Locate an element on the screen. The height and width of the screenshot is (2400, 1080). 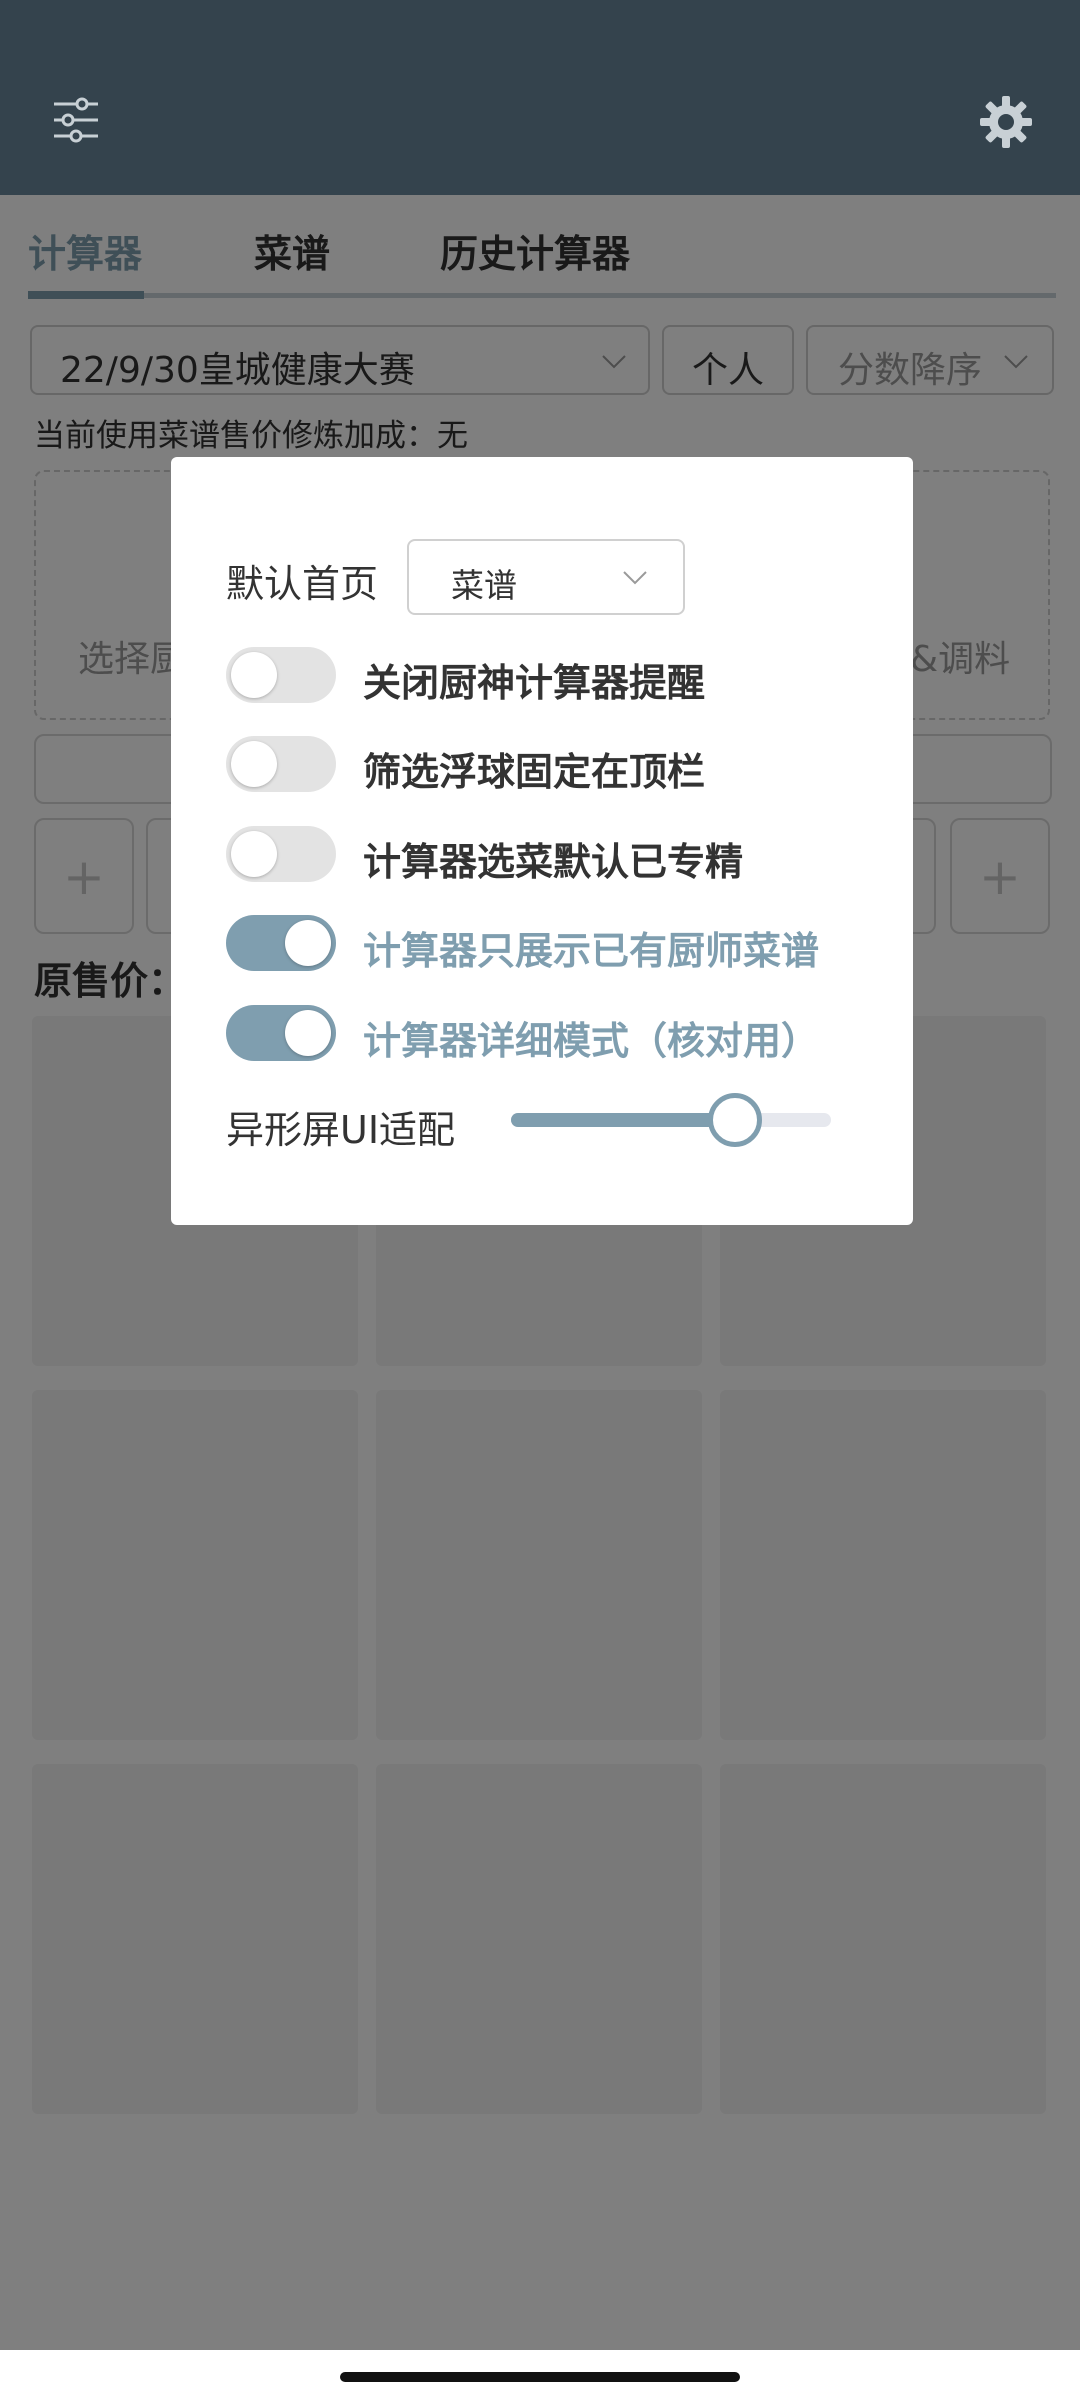
toggle-label-pin-filter-ball: 筛选浮球固定在顶栏 is located at coordinates (534, 772).